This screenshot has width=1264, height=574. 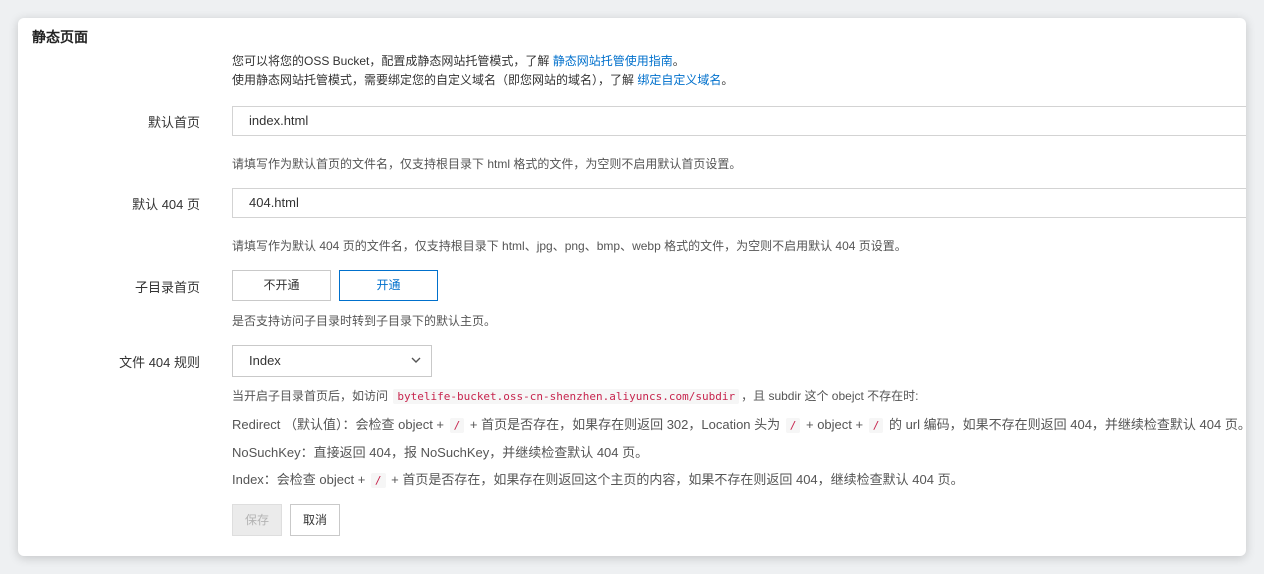 What do you see at coordinates (159, 362) in the screenshot?
I see `file-404-rule-label: 文件 404 规则` at bounding box center [159, 362].